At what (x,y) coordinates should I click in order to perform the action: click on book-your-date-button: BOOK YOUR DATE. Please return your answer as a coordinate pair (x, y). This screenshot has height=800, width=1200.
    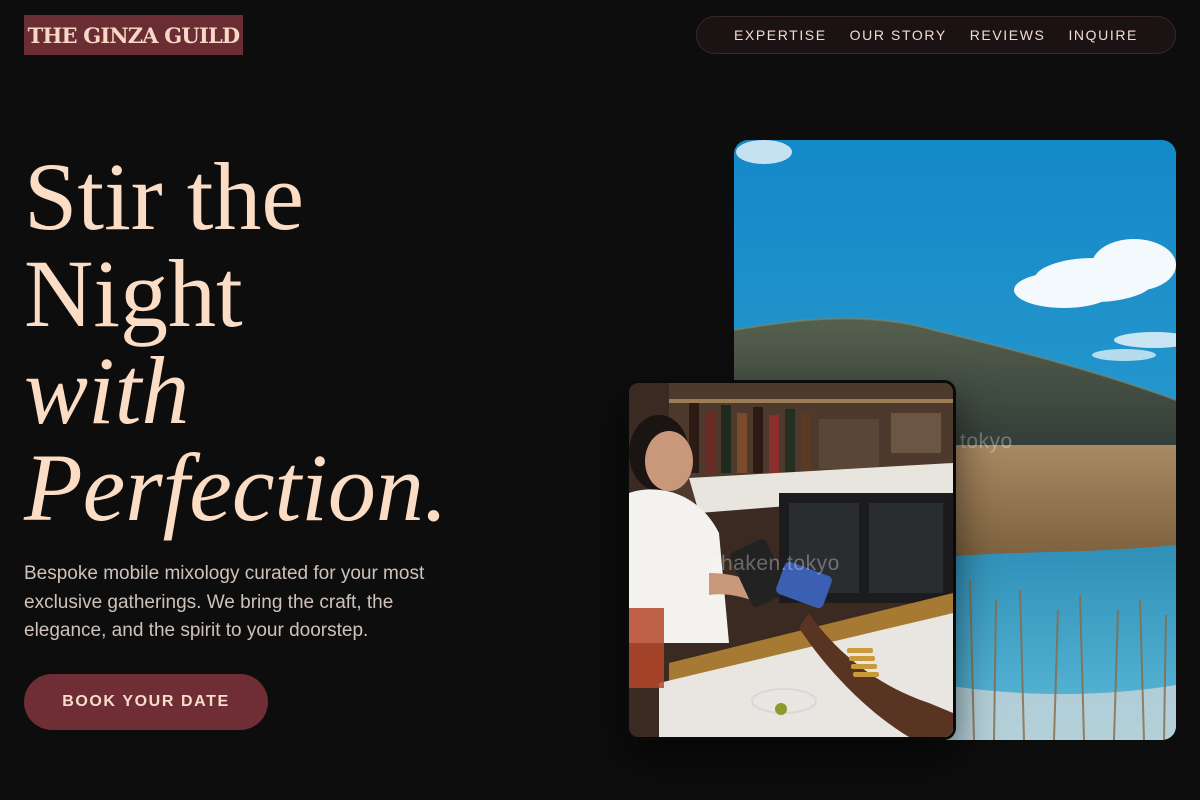
    Looking at the image, I should click on (146, 702).